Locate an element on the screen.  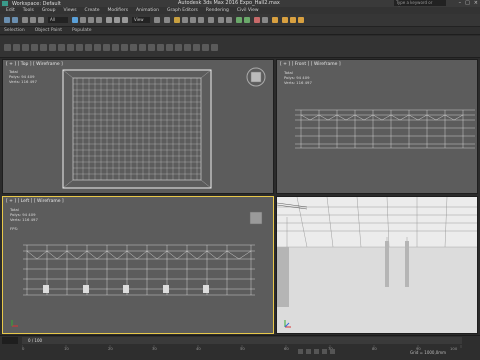
pivot-icon is located at coordinates (157, 20).